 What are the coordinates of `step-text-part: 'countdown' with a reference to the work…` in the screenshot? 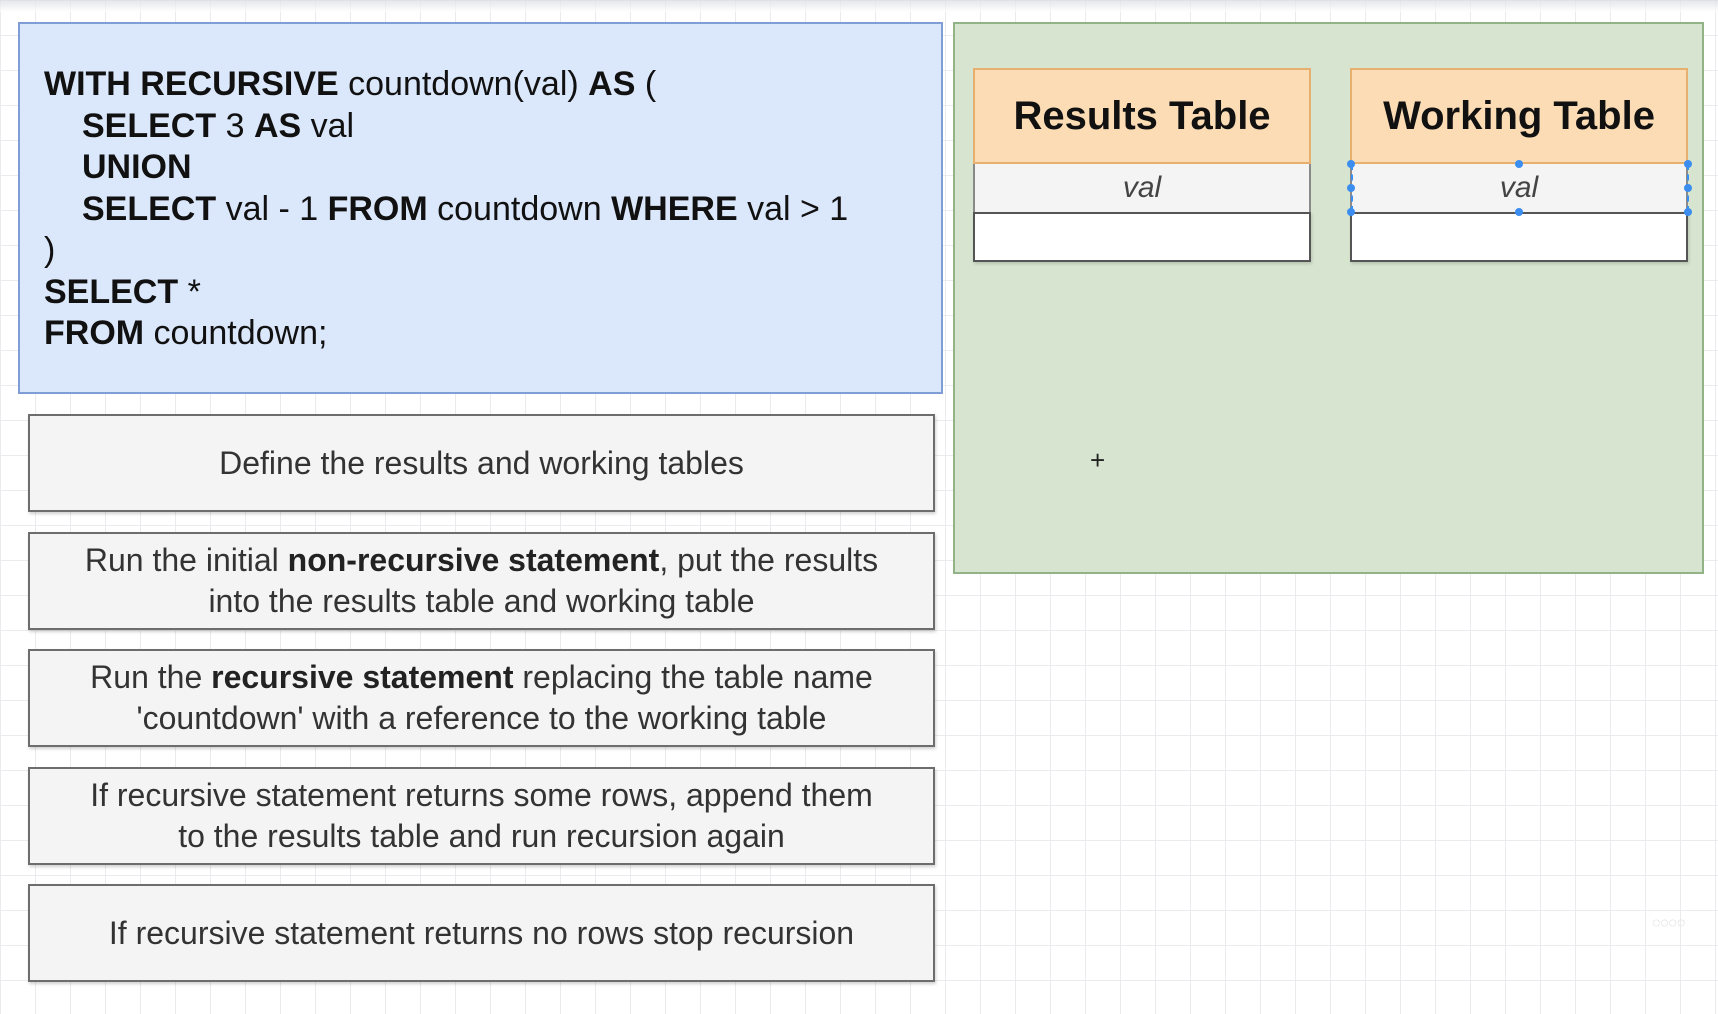 It's located at (481, 718).